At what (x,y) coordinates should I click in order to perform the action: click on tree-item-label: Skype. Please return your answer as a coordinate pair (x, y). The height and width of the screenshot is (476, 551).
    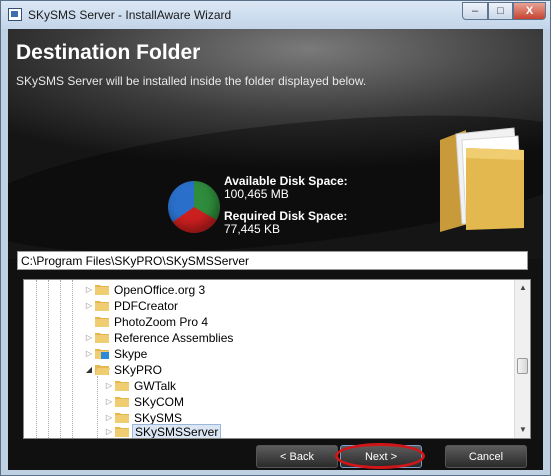
    Looking at the image, I should click on (131, 354).